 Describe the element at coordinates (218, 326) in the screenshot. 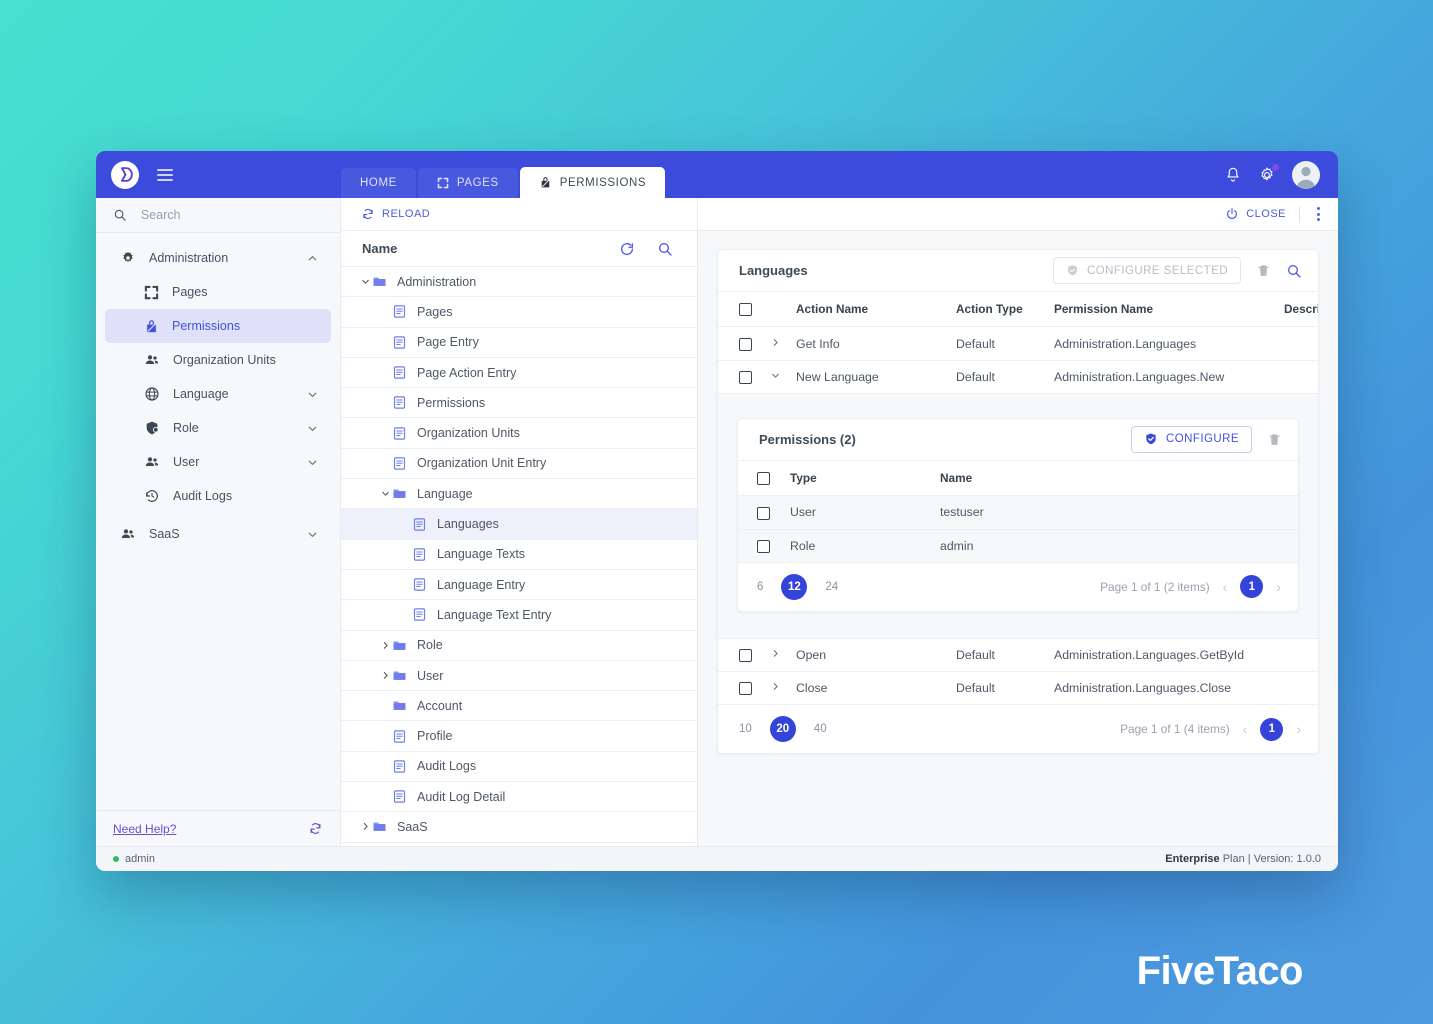

I see `sidebar-item-permissions: Permissions` at that location.